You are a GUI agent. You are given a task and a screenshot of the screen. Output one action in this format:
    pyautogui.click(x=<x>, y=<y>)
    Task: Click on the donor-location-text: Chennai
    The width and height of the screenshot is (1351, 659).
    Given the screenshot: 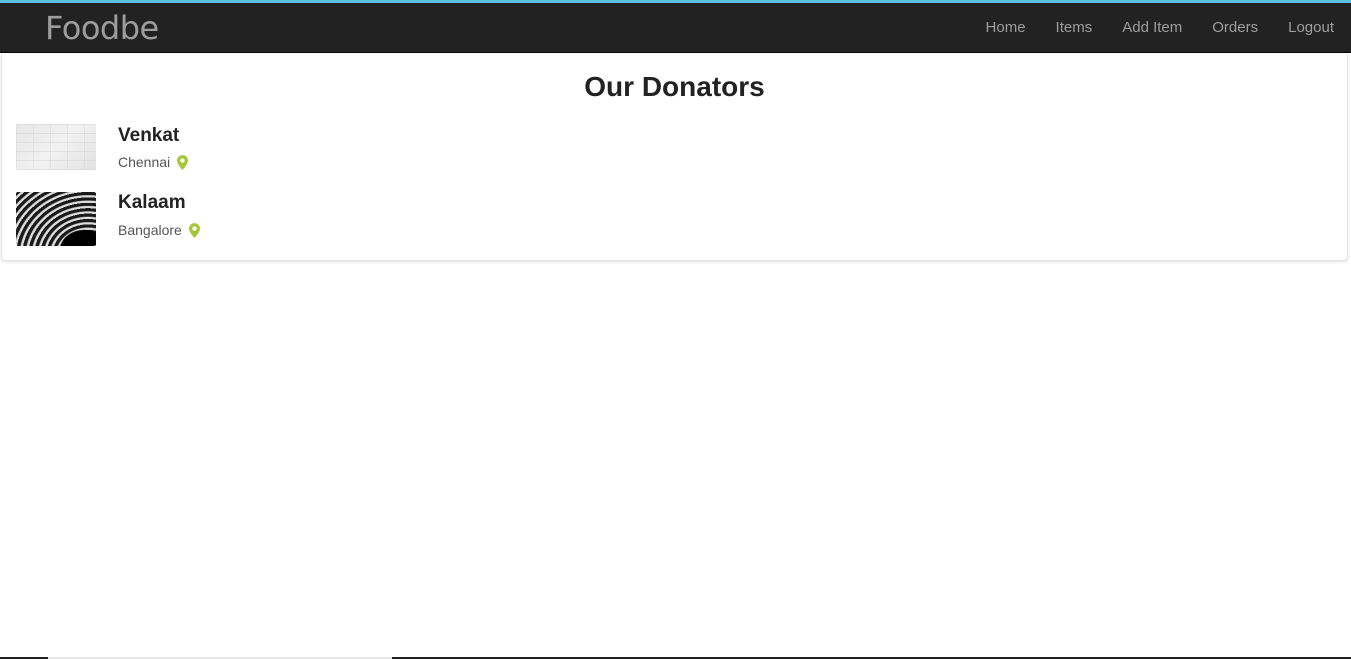 What is the action you would take?
    pyautogui.click(x=144, y=162)
    